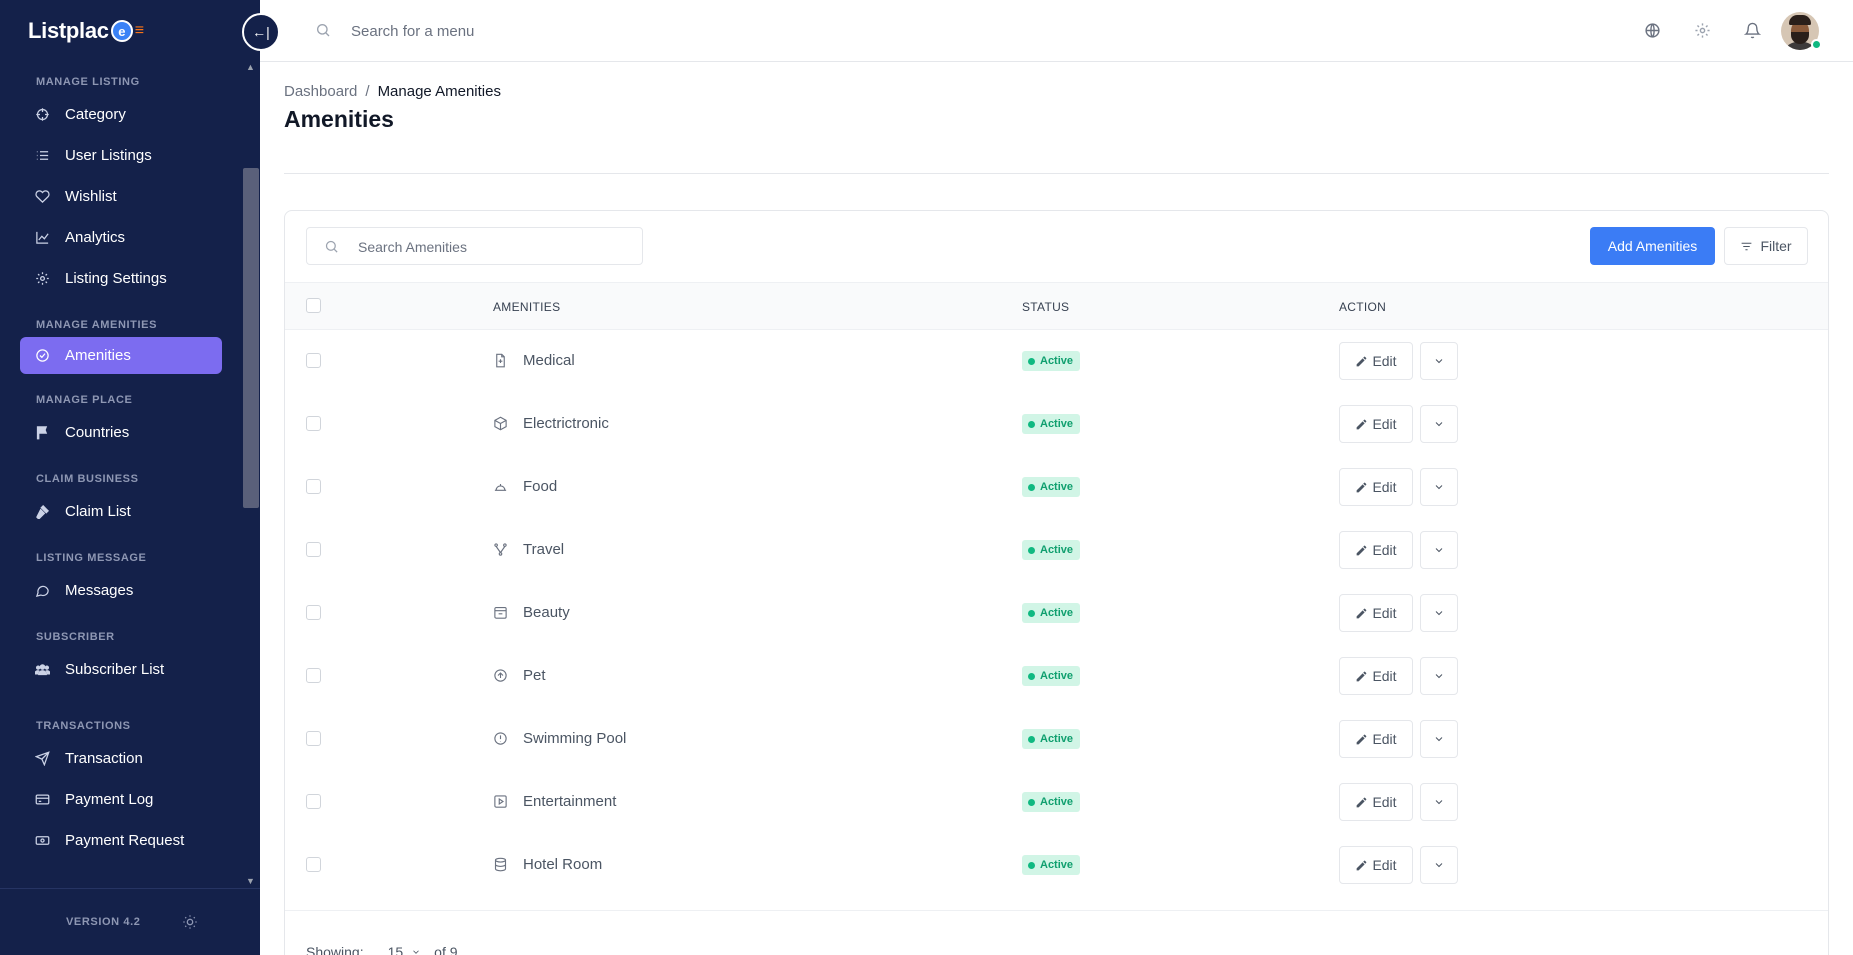 The image size is (1853, 955). What do you see at coordinates (1766, 246) in the screenshot?
I see `filter-button: Filter` at bounding box center [1766, 246].